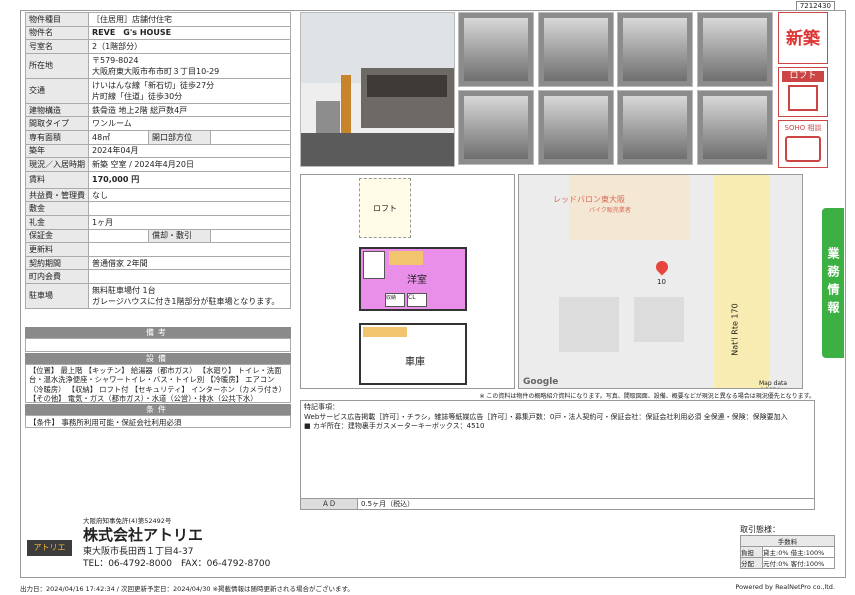  I want to click on company-name: 株式会社アトリエ, so click(143, 535).